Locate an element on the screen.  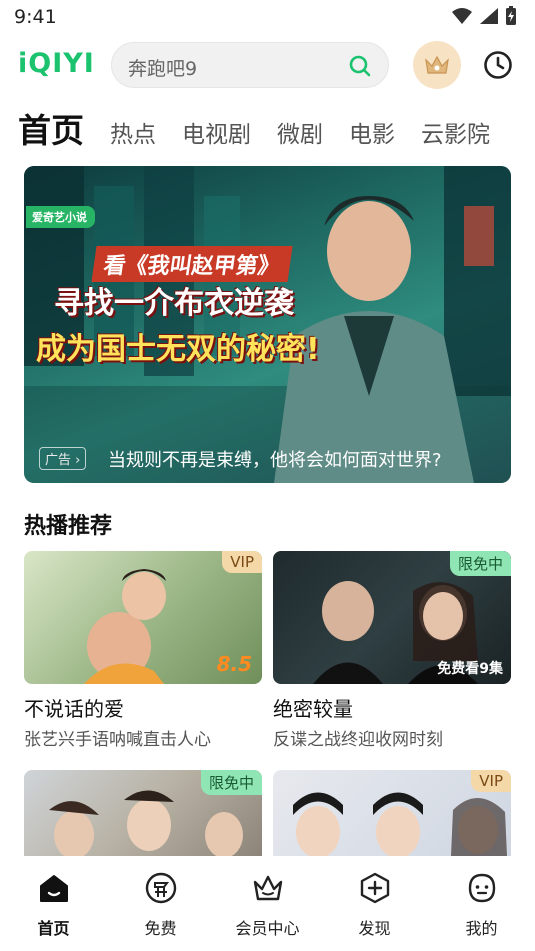
search-input: 奔跑吧9 is located at coordinates (162, 67).